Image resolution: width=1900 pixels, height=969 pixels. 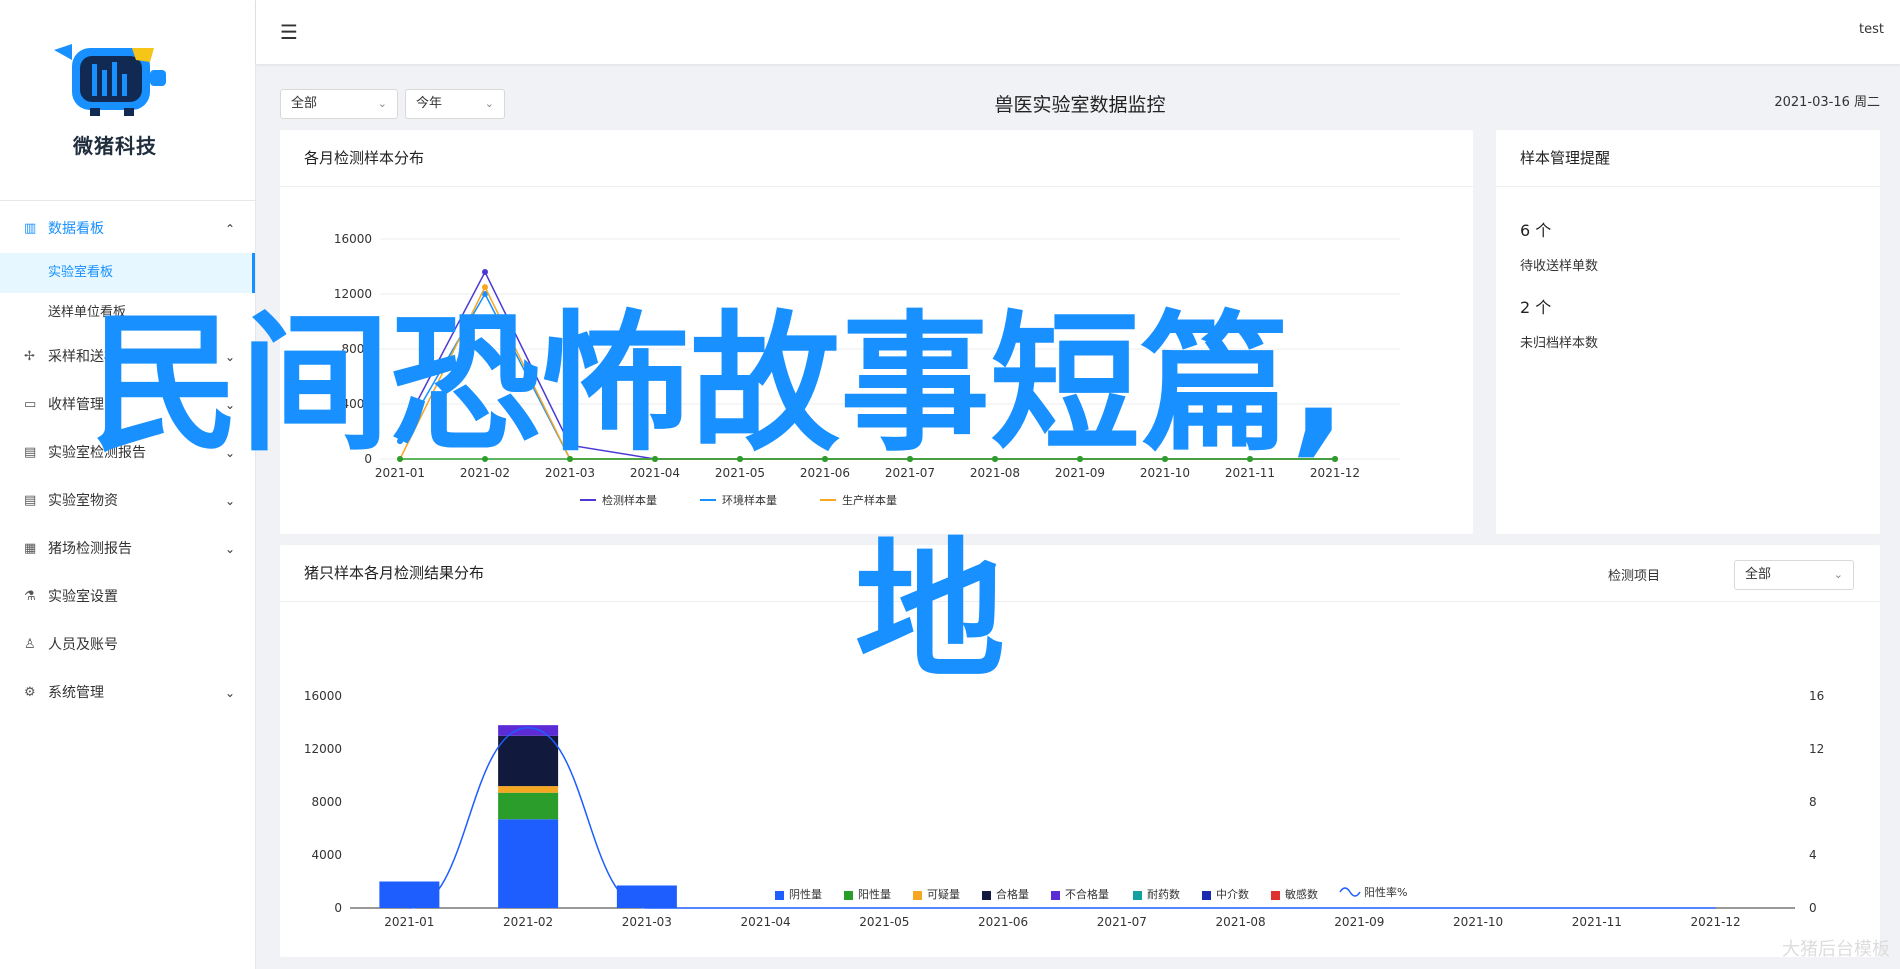 I want to click on sidebar-item-farm-report: ▦ 猪场检测报告 ⌄, so click(x=127, y=549).